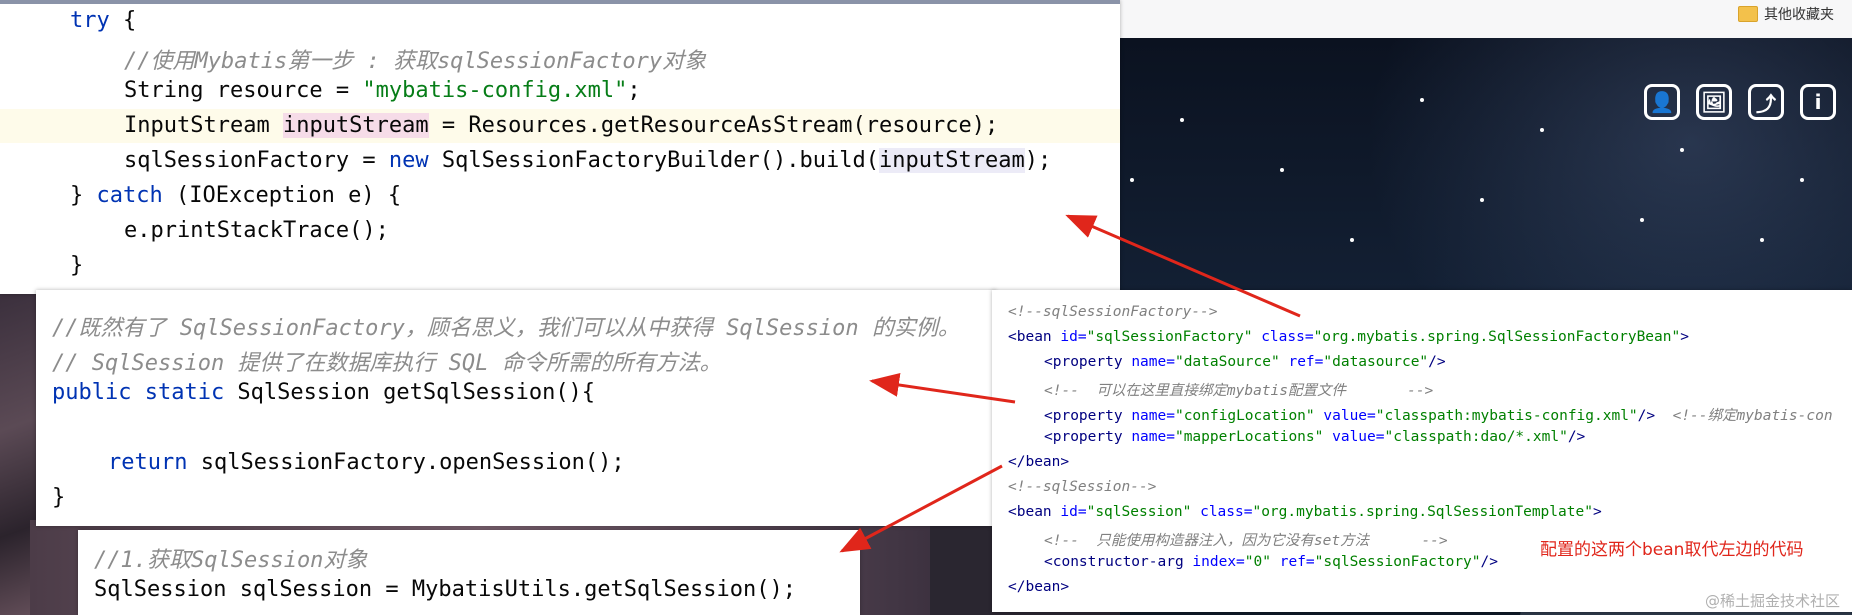 This screenshot has width=1852, height=615. I want to click on arrow-to-bottom-code, so click(921, 508).